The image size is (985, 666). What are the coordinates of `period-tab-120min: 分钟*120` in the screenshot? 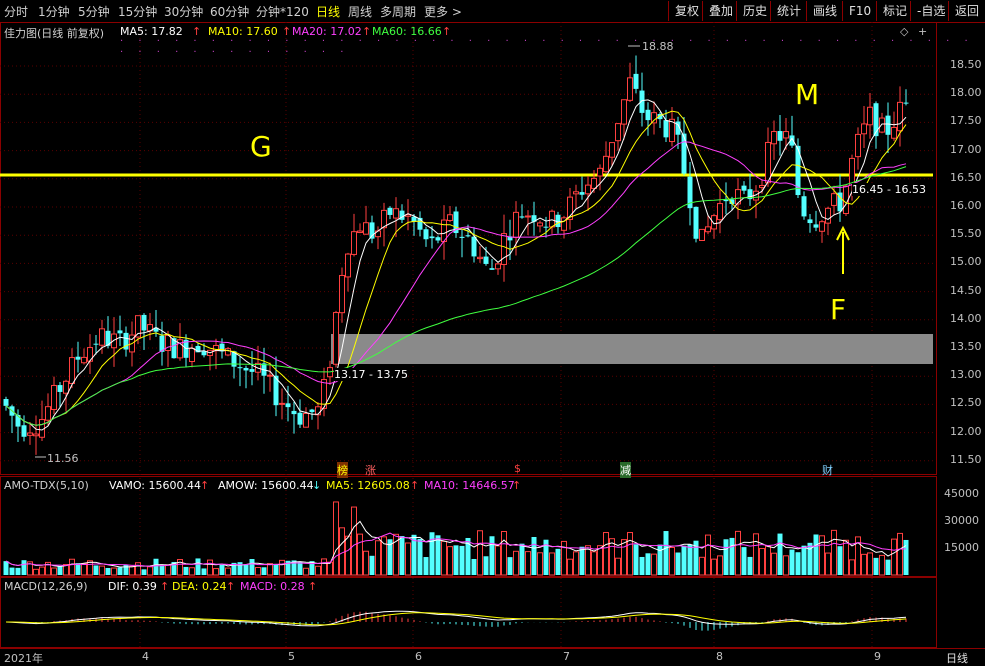 It's located at (282, 11).